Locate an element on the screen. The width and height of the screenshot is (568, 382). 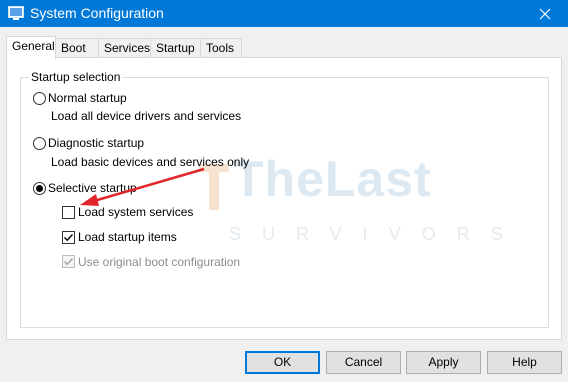
radio-selected-dot is located at coordinates (39, 188).